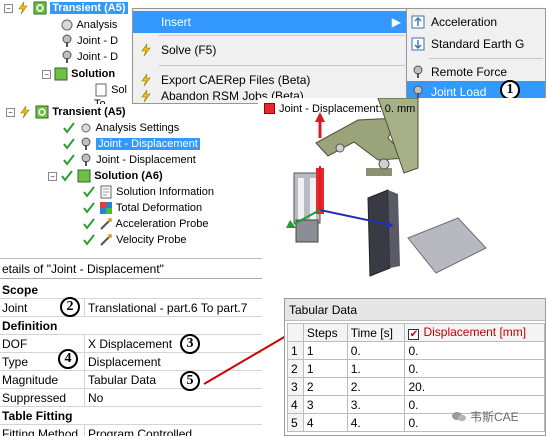 This screenshot has width=546, height=436. I want to click on result-legend: Joint - Displacement: 0. mm, so click(339, 109).